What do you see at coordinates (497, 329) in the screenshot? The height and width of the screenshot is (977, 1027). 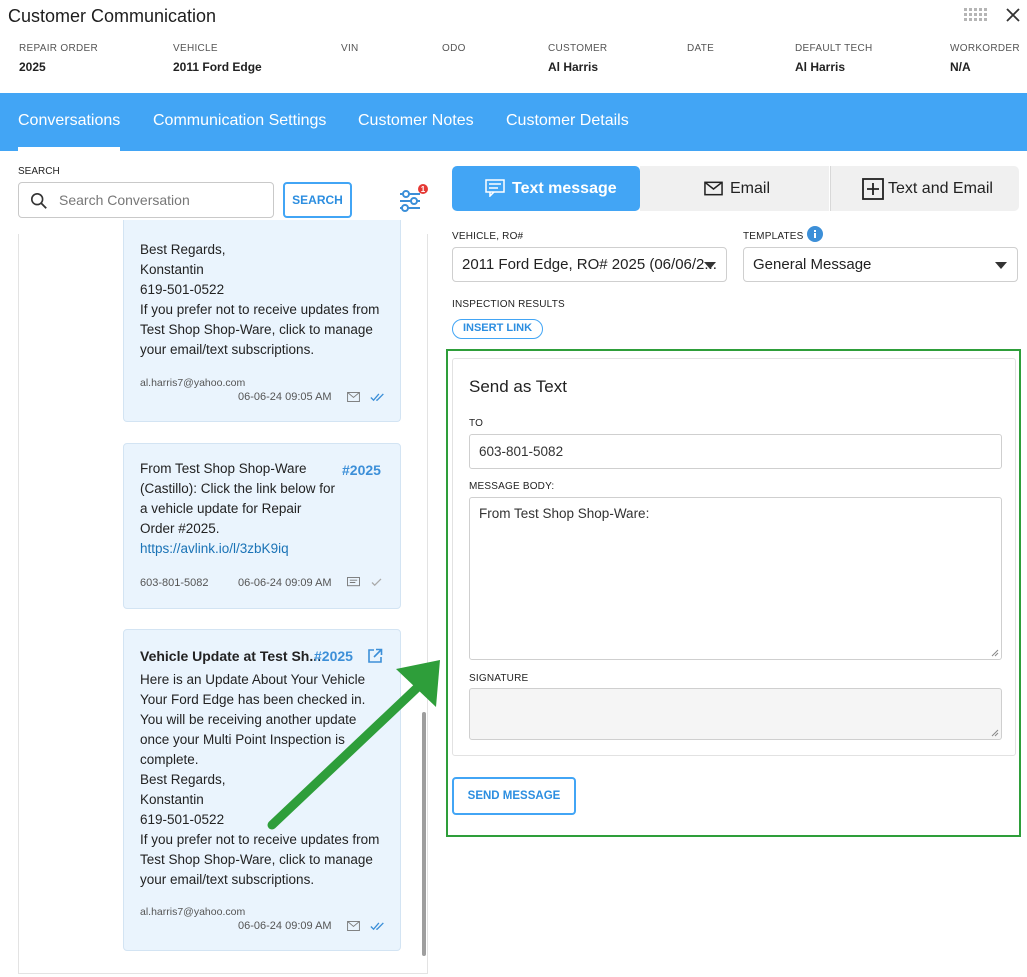 I see `insert-link-button: INSERT LINK` at bounding box center [497, 329].